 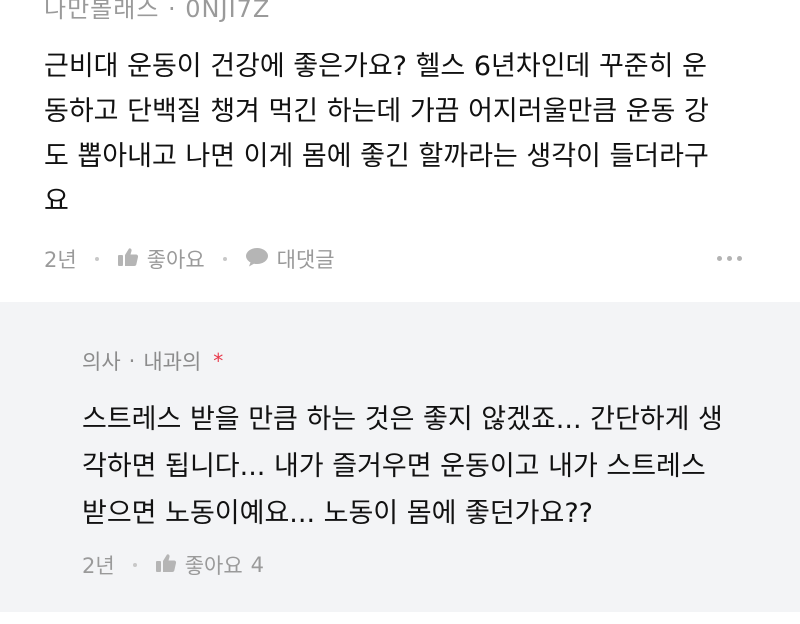 I want to click on comment-author: 나만볼래스 · 0NJI7Z, so click(x=157, y=11).